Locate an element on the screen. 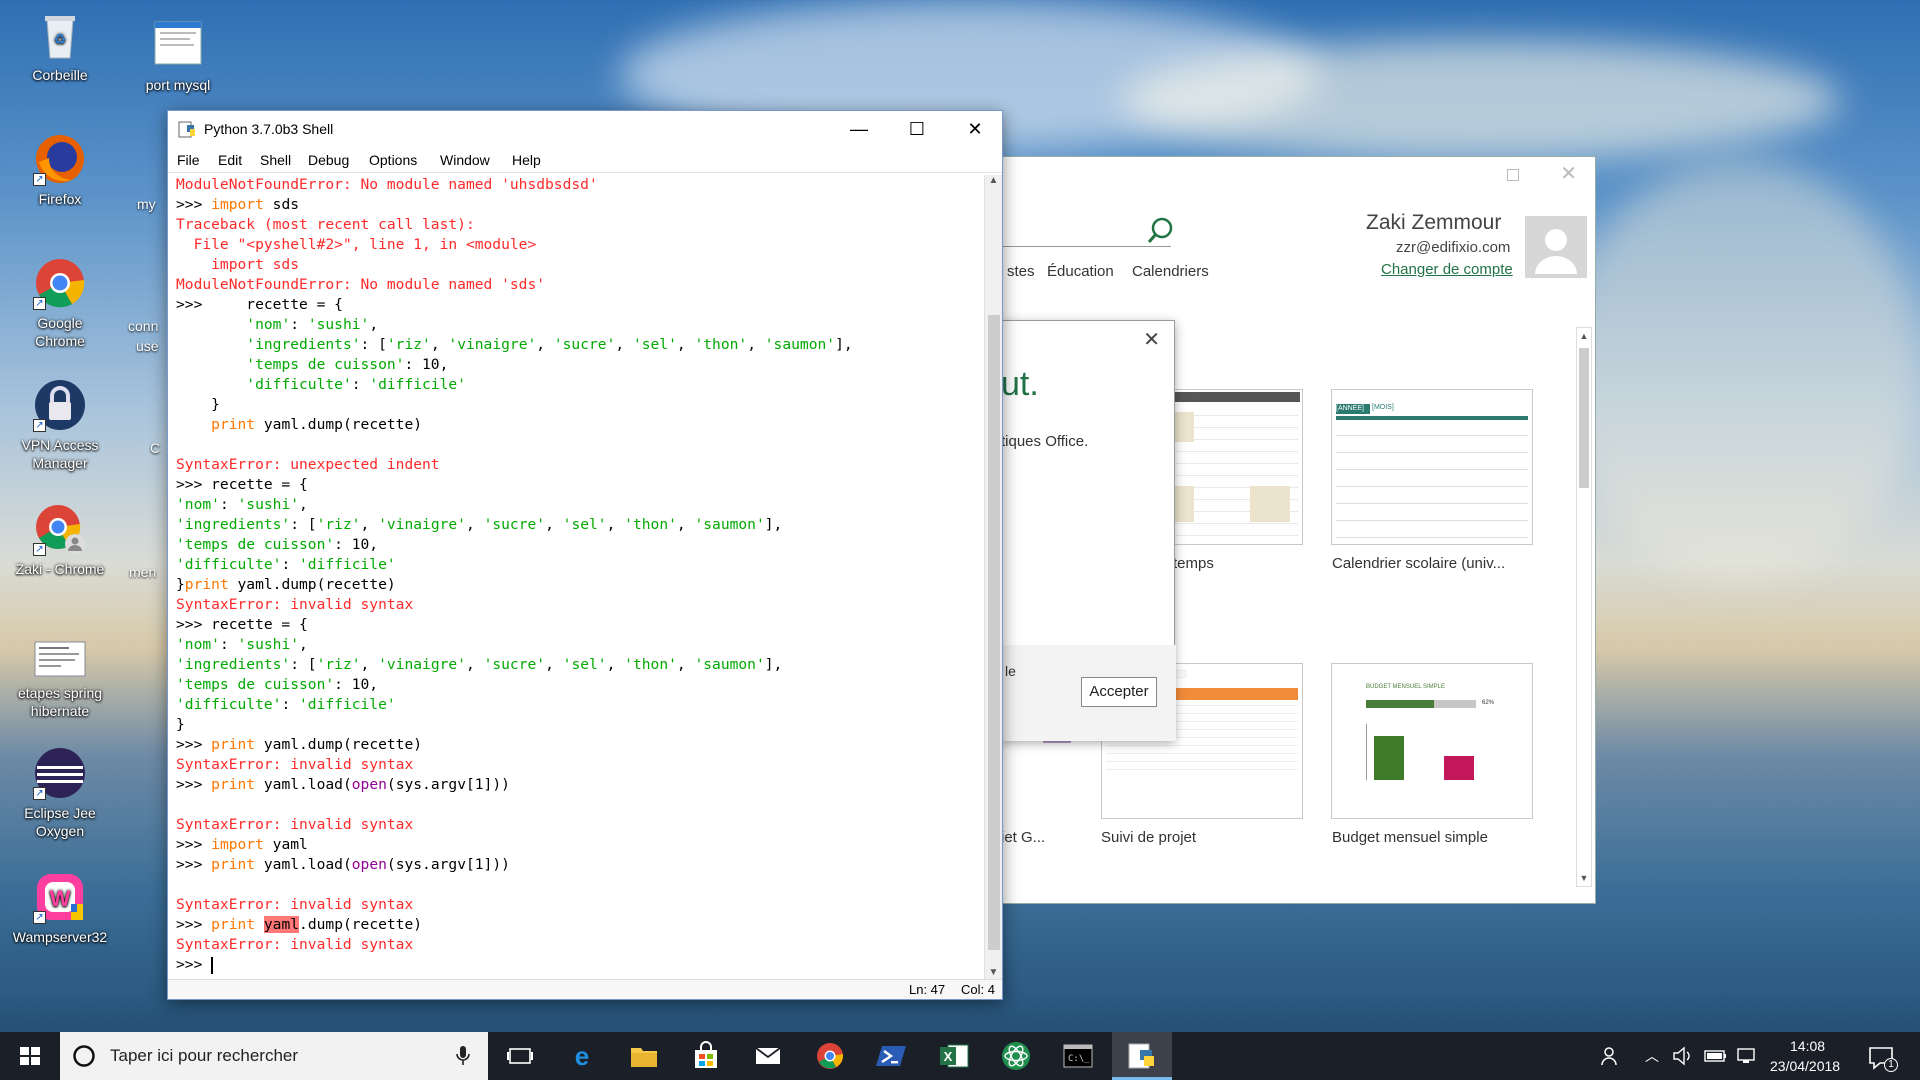  template-thumb-budget: BUDGET MENSUEL SIMPLE 62% is located at coordinates (1432, 741).